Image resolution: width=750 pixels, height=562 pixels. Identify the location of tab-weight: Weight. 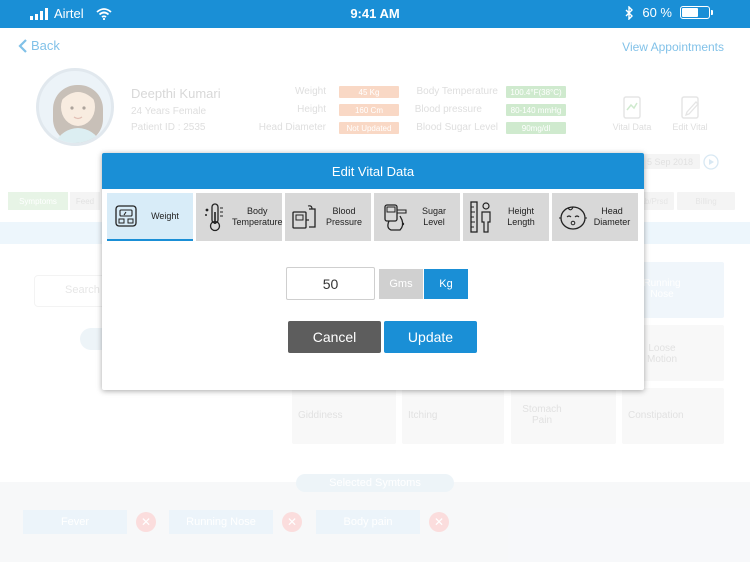
(150, 217).